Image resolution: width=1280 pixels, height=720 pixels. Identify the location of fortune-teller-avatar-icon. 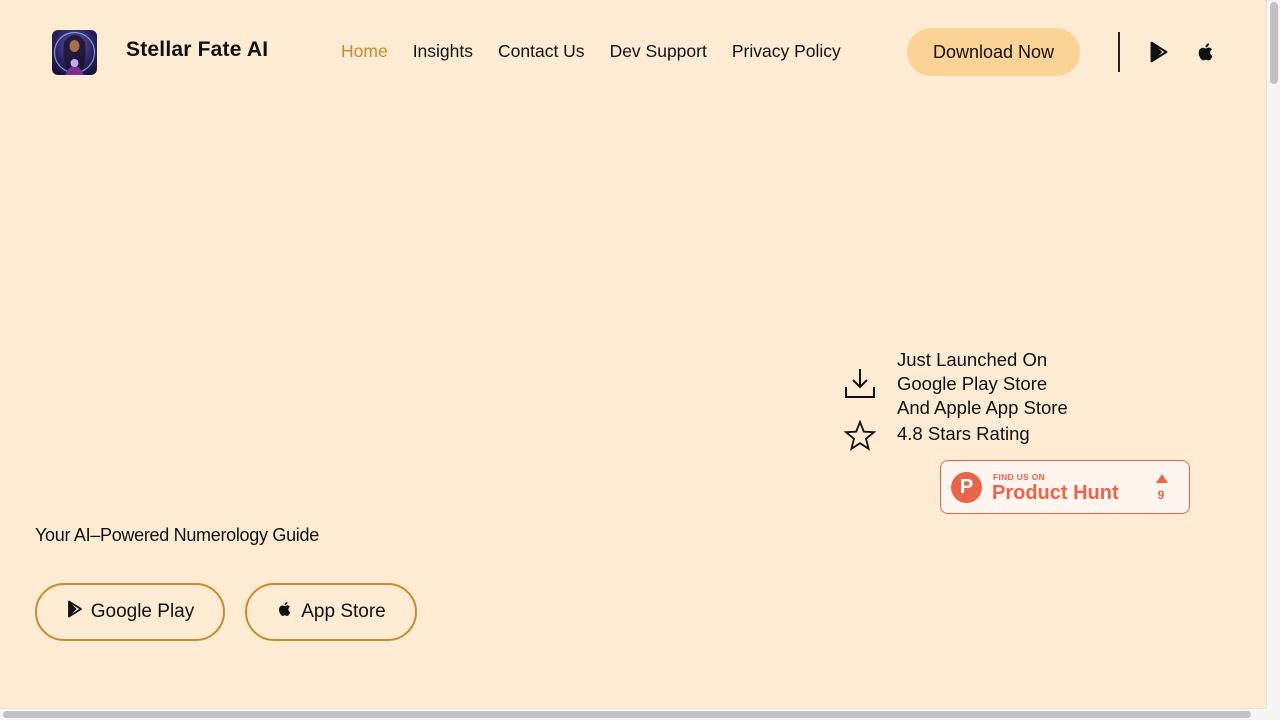
(74, 53).